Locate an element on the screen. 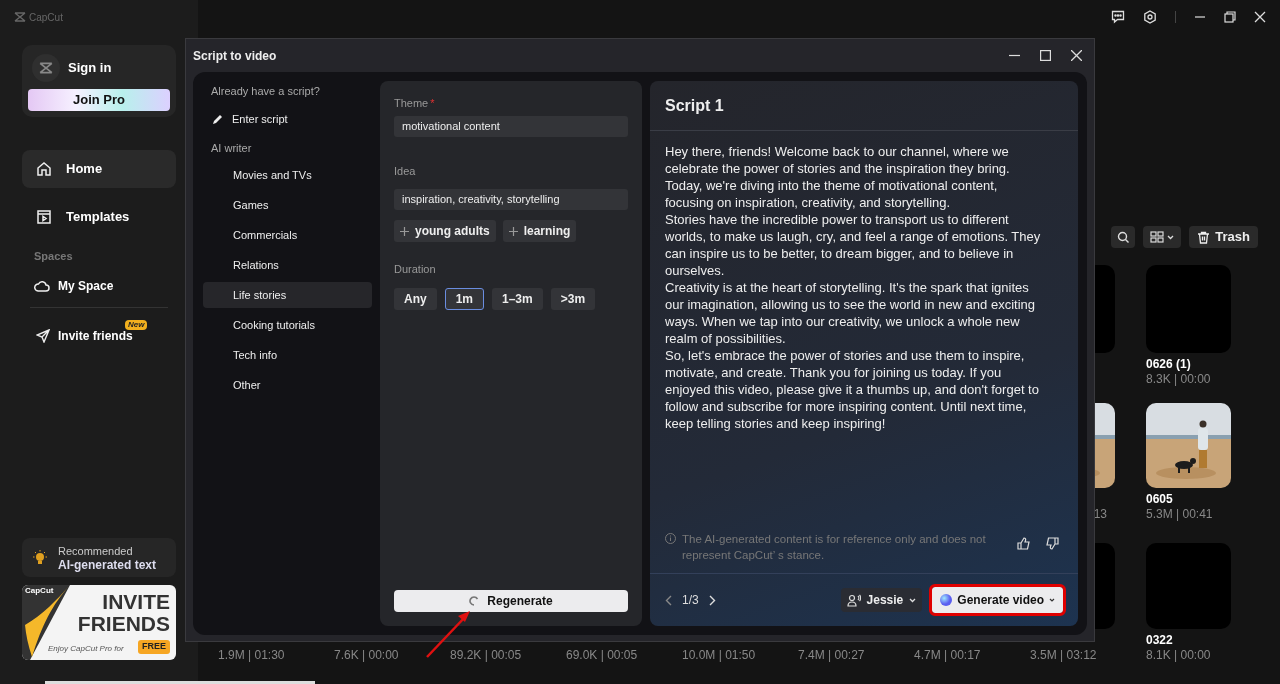  pencil-icon is located at coordinates (217, 119).